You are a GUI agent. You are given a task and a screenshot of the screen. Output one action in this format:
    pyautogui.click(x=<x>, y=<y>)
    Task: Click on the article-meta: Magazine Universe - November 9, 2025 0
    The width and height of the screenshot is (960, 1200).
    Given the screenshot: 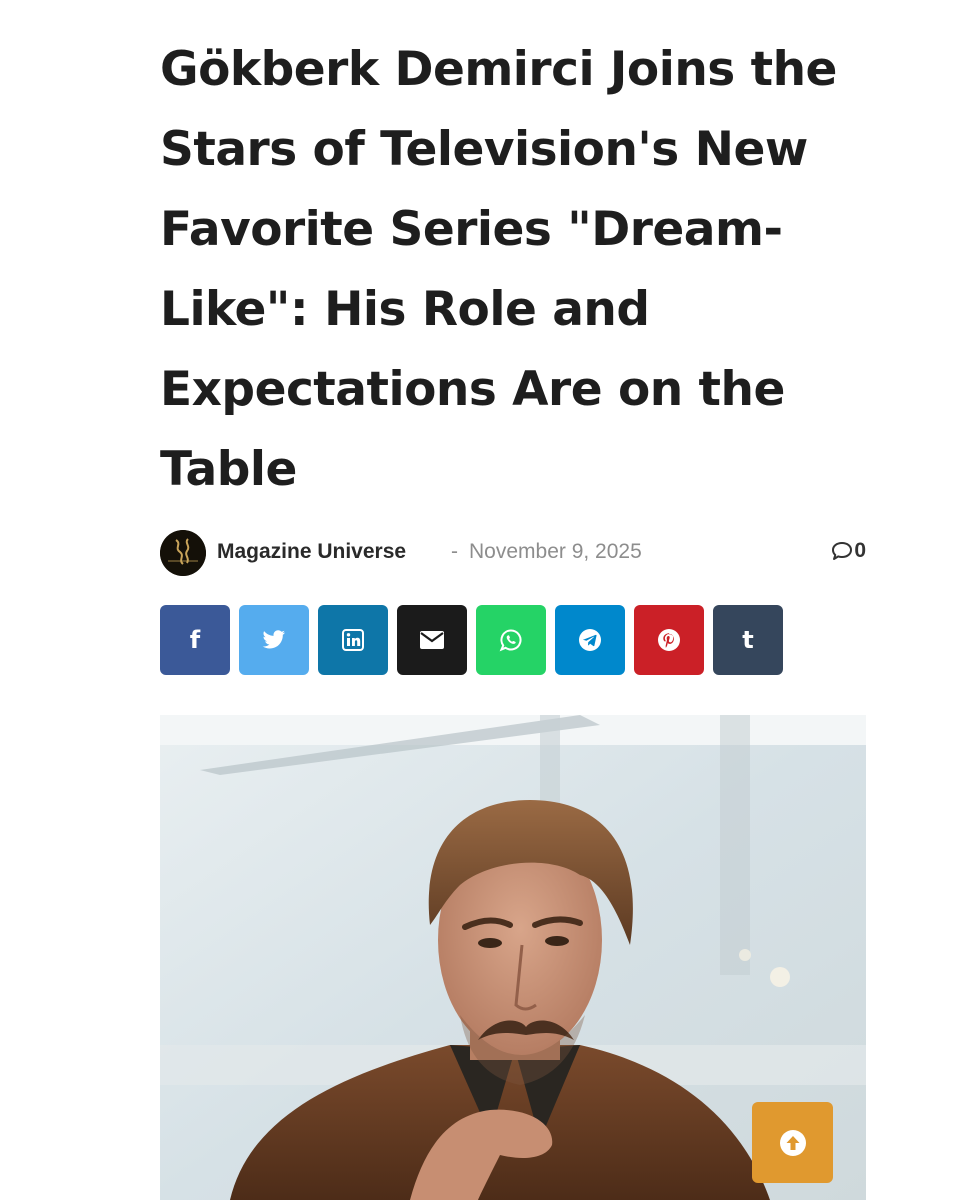 What is the action you would take?
    pyautogui.click(x=513, y=553)
    